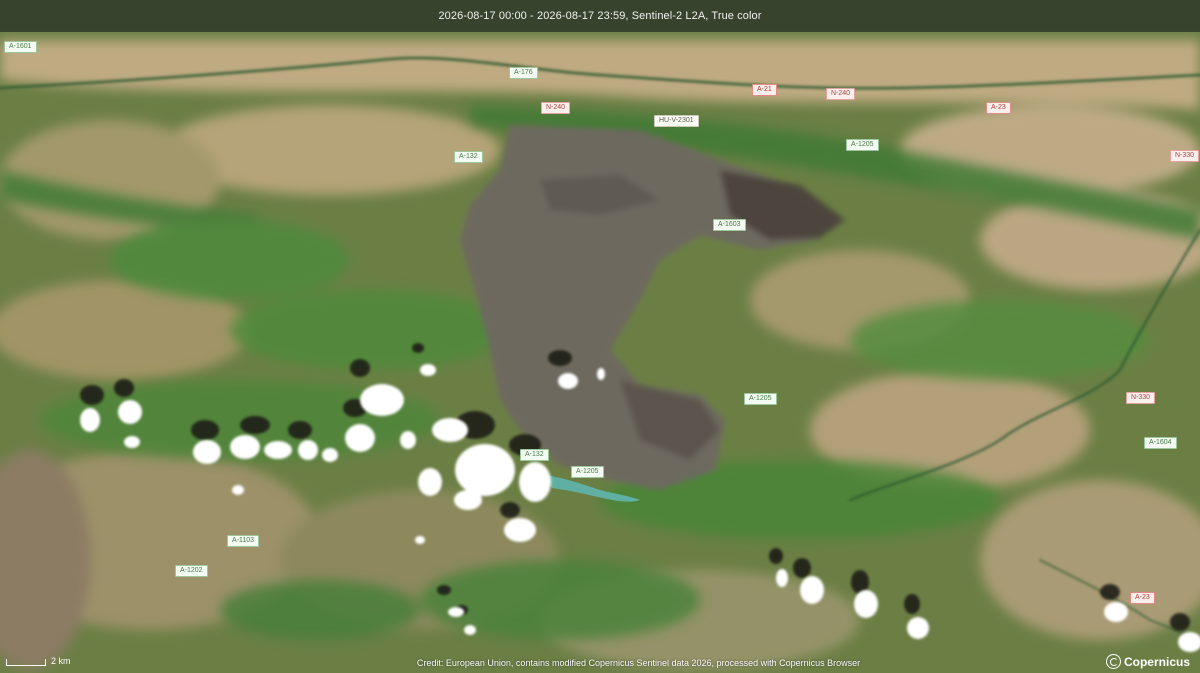 The image size is (1200, 673). Describe the element at coordinates (1156, 661) in the screenshot. I see `copernicus-logo-text: Copernicus` at that location.